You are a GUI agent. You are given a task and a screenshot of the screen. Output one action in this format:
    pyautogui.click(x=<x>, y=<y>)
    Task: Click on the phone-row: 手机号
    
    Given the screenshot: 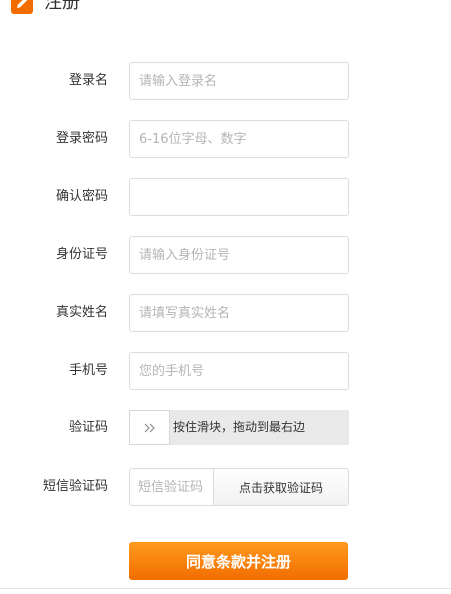 What is the action you would take?
    pyautogui.click(x=225, y=371)
    